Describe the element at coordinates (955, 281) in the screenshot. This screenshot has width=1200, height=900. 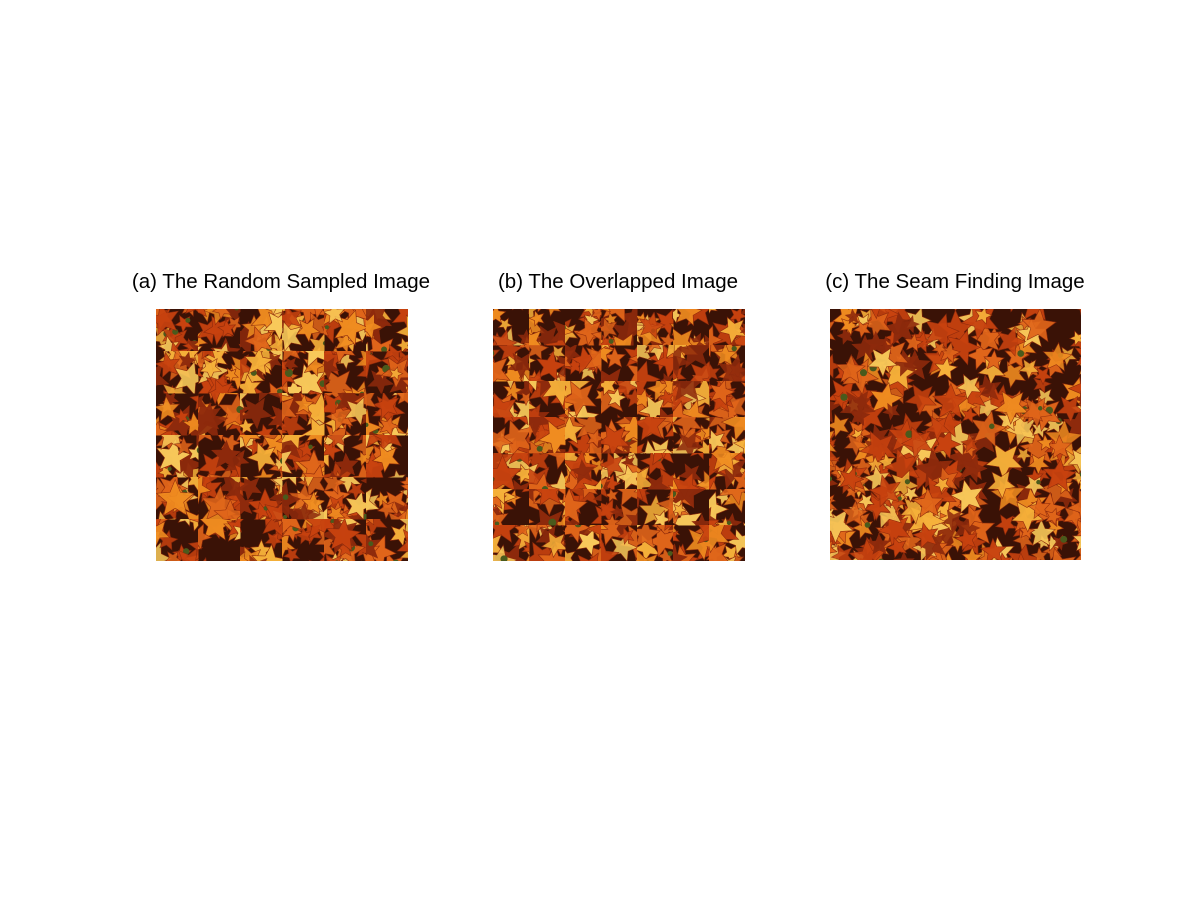
I see `panel-title: (c) The Seam Finding Image` at that location.